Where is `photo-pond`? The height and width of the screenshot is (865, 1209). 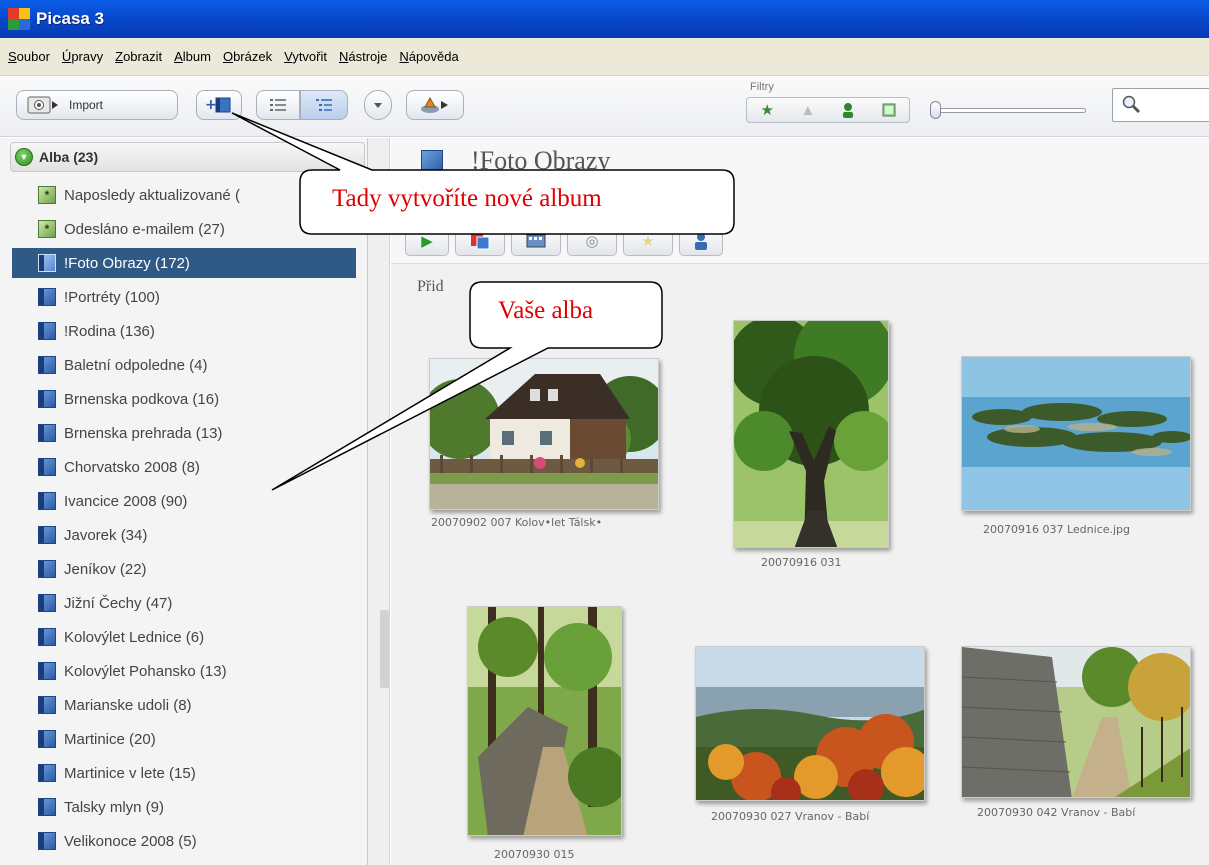
photo-pond is located at coordinates (1076, 433).